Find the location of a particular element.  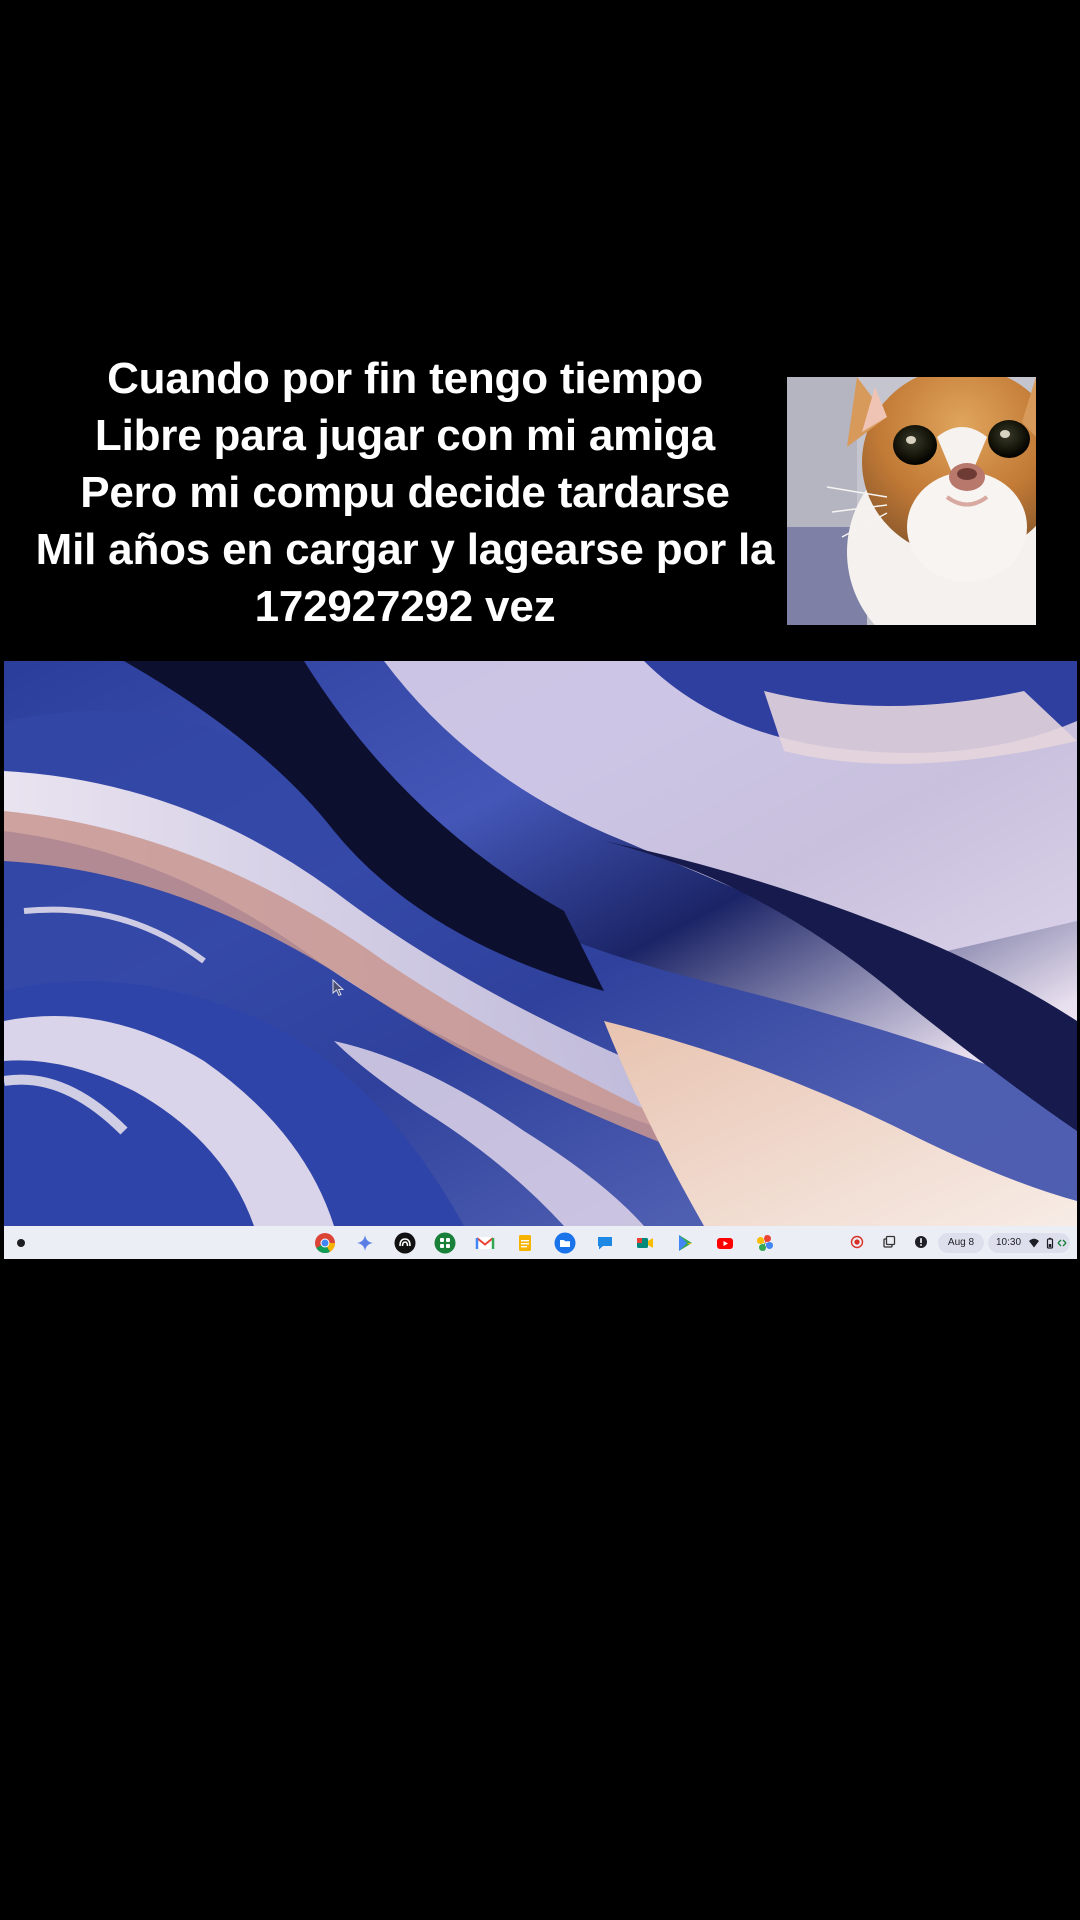

docs-icon is located at coordinates (525, 1243).